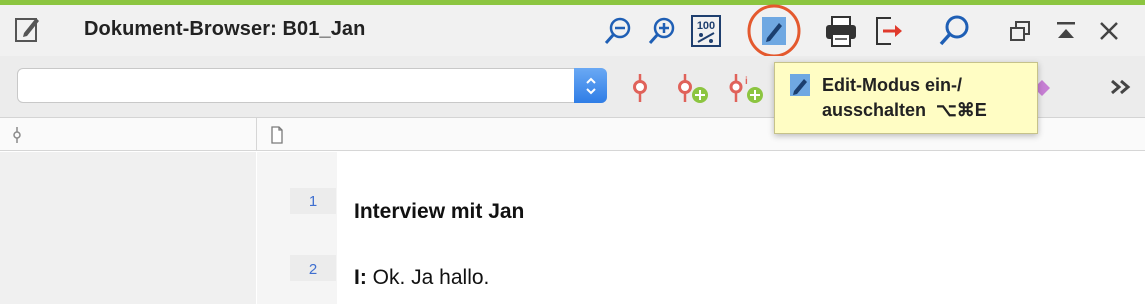 Image resolution: width=1145 pixels, height=304 pixels. What do you see at coordinates (28, 29) in the screenshot?
I see `document-edit-icon` at bounding box center [28, 29].